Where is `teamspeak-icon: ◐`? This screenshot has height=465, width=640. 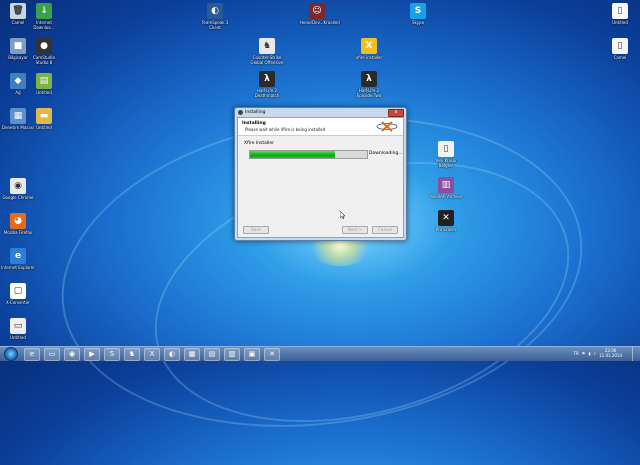 teamspeak-icon: ◐ is located at coordinates (215, 11).